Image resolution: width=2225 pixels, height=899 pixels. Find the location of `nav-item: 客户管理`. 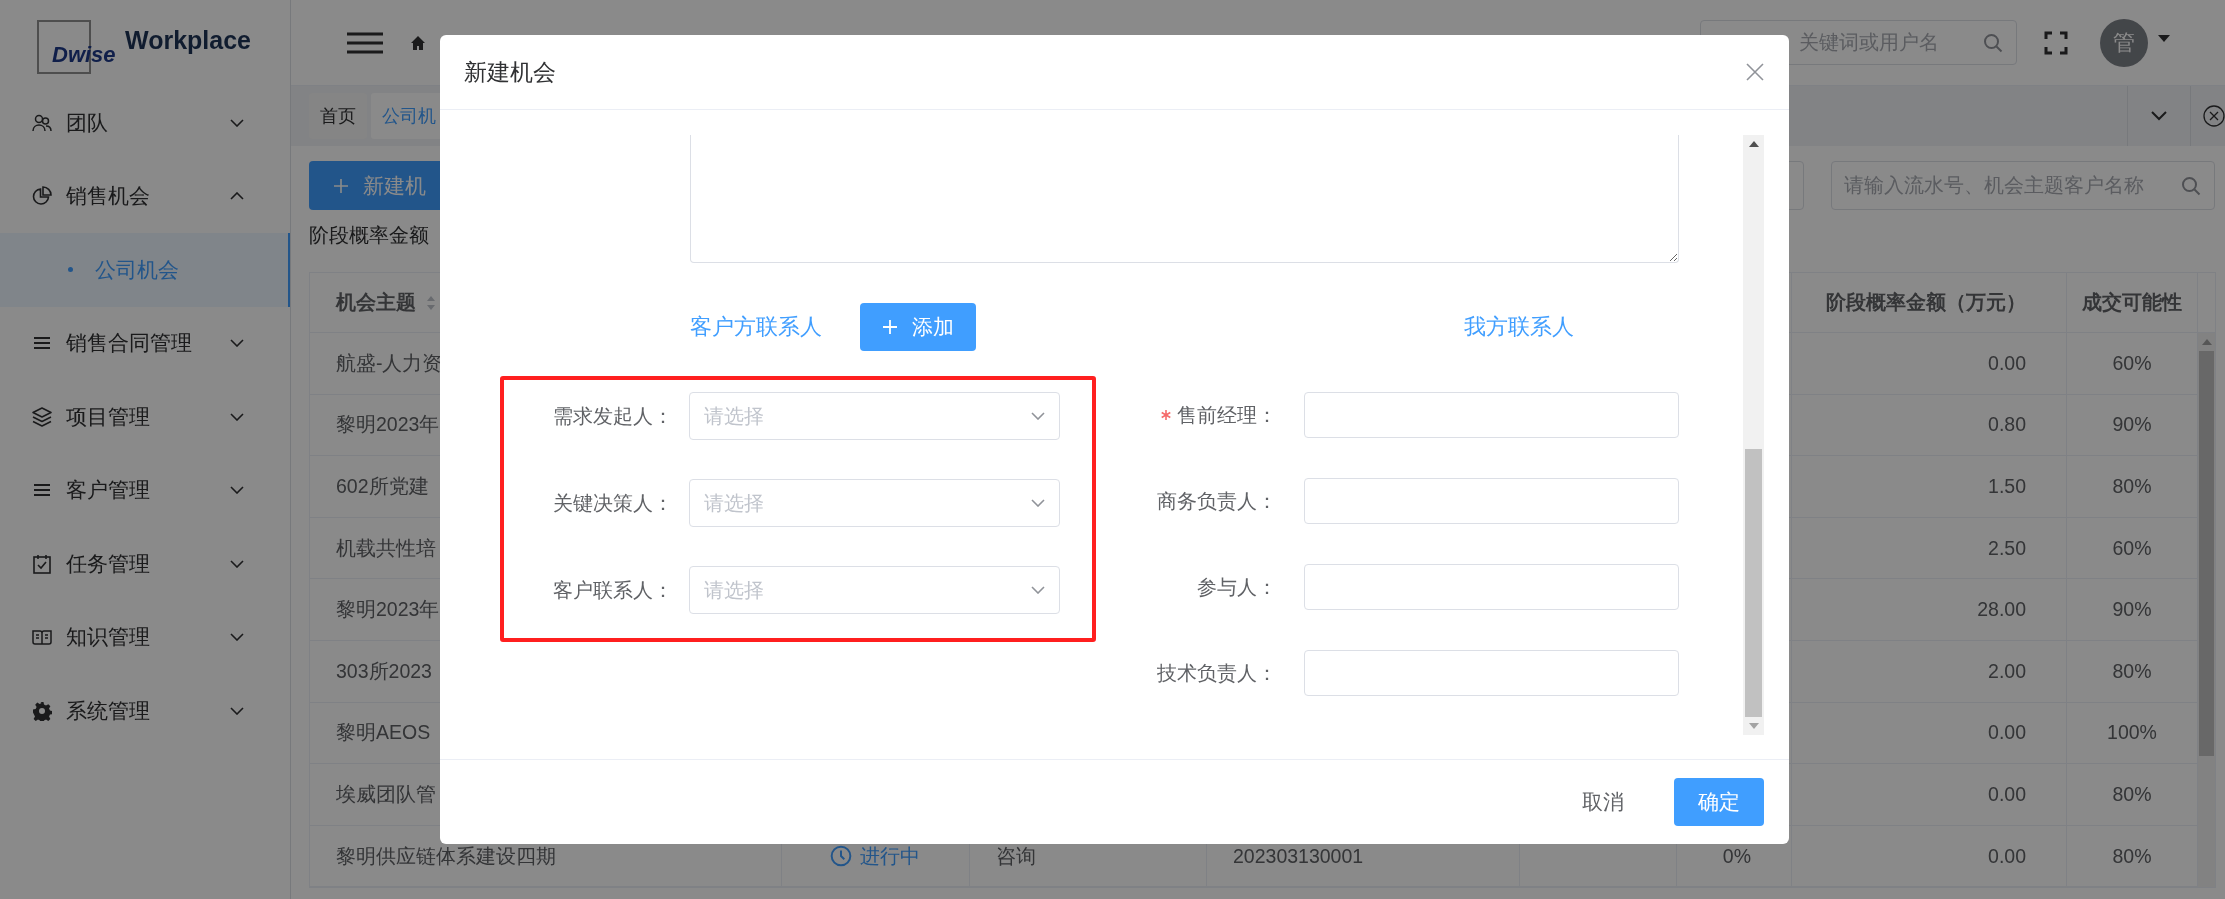

nav-item: 客户管理 is located at coordinates (145, 490).